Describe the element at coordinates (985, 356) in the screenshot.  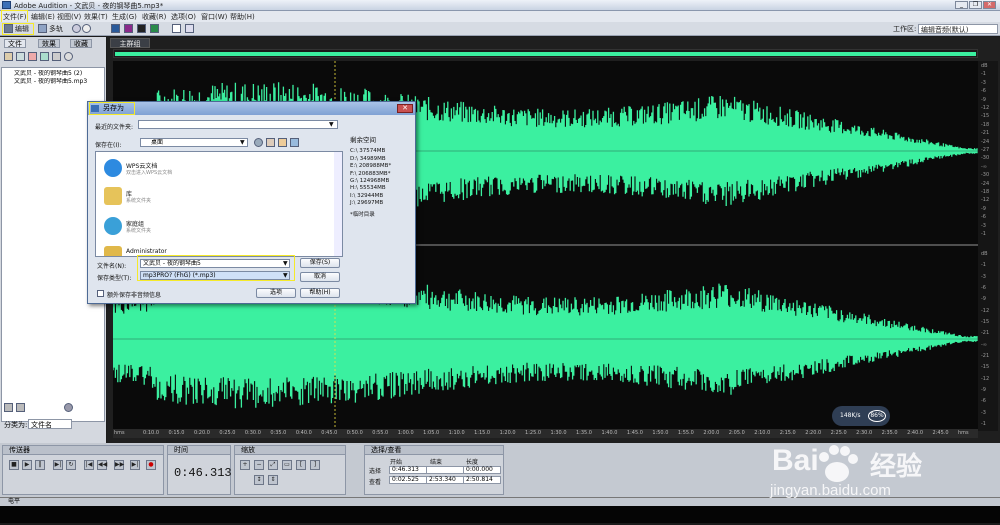
I see `db-tick-label: -21` at that location.